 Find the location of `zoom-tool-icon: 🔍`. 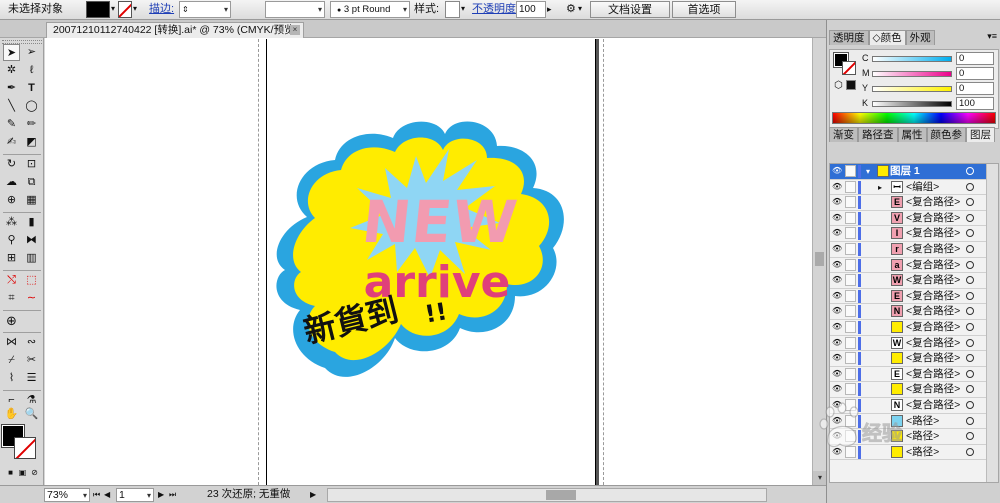

zoom-tool-icon: 🔍 is located at coordinates (31, 414).